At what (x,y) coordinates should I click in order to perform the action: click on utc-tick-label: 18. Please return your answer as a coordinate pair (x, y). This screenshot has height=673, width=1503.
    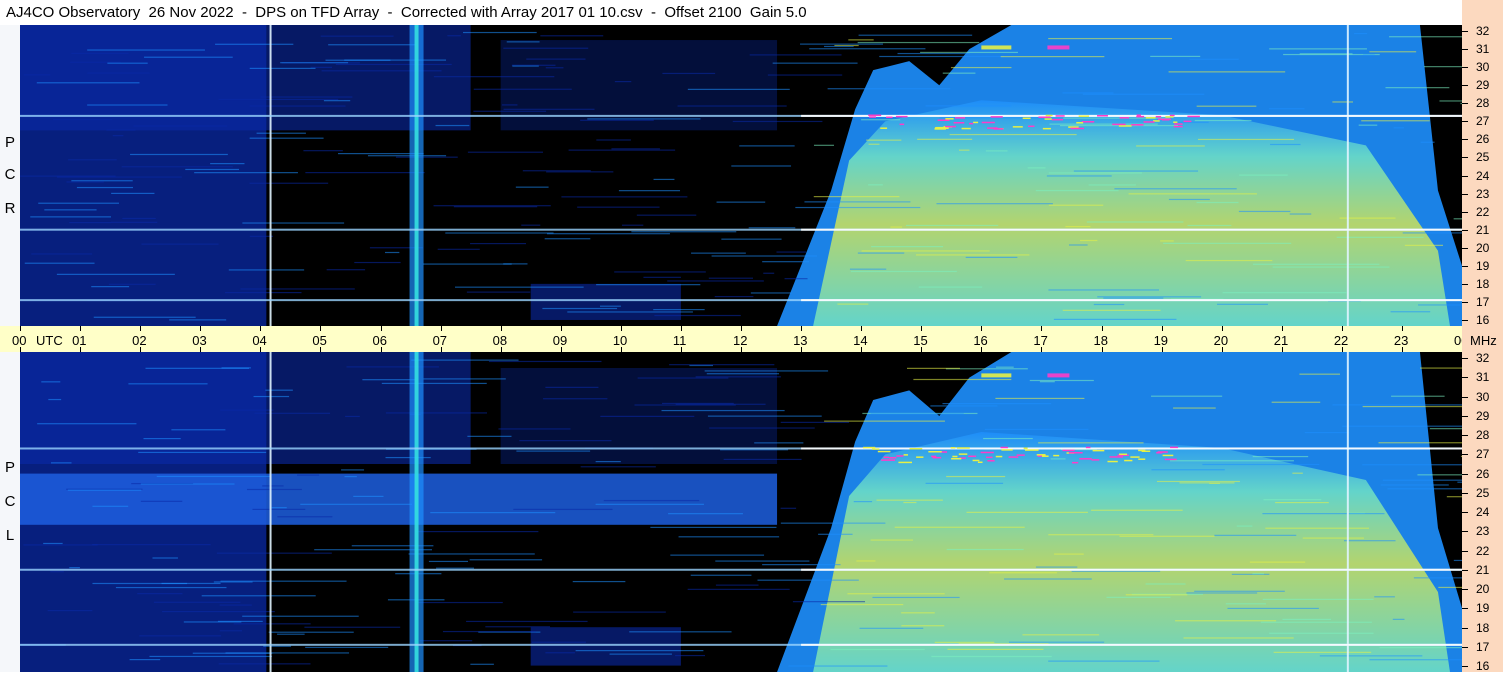
    Looking at the image, I should click on (1100, 340).